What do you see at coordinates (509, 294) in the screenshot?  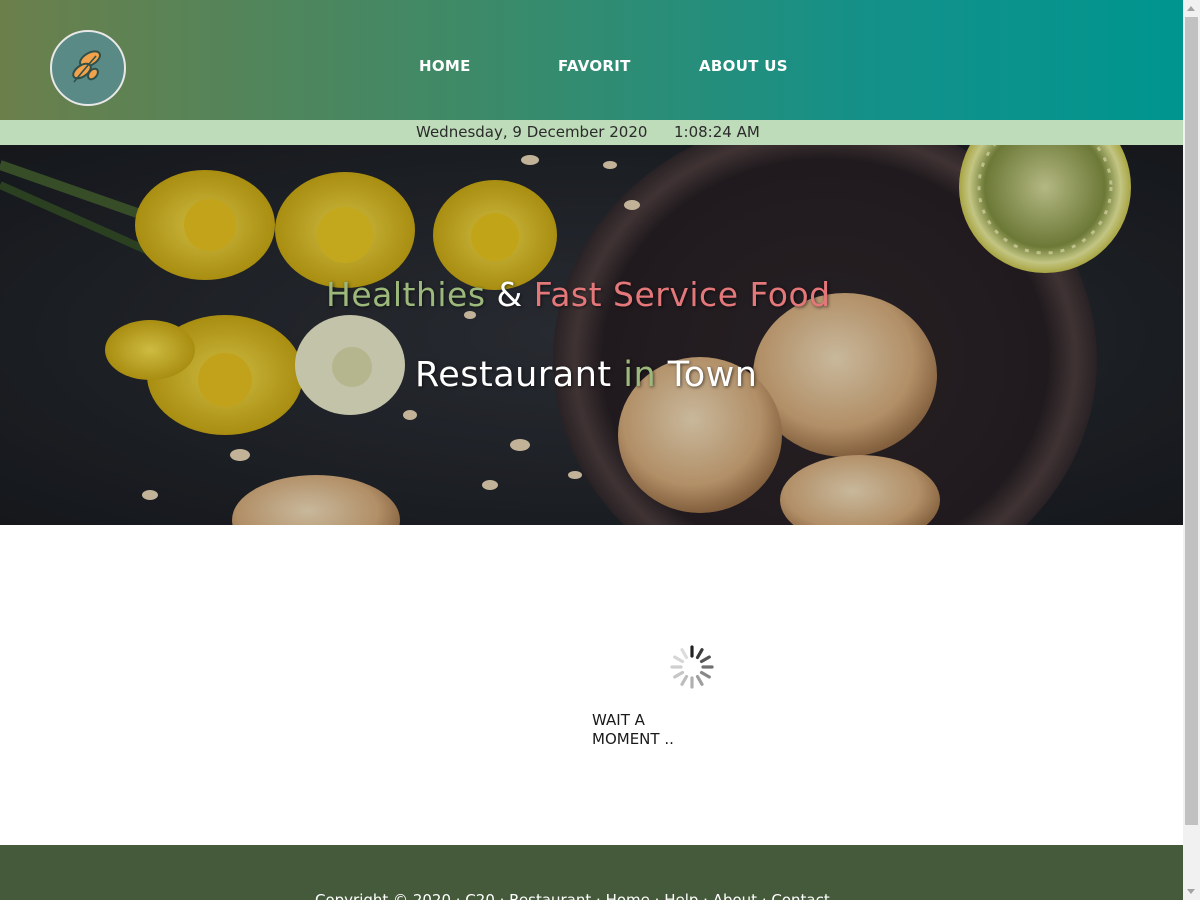 I see `headline-ampersand: &` at bounding box center [509, 294].